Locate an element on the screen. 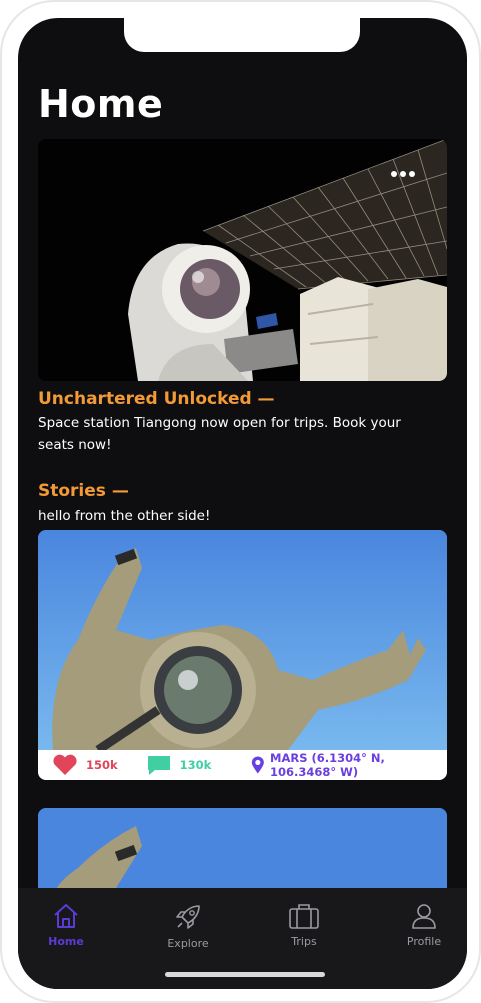 The height and width of the screenshot is (1003, 481). heart-icon is located at coordinates (65, 764).